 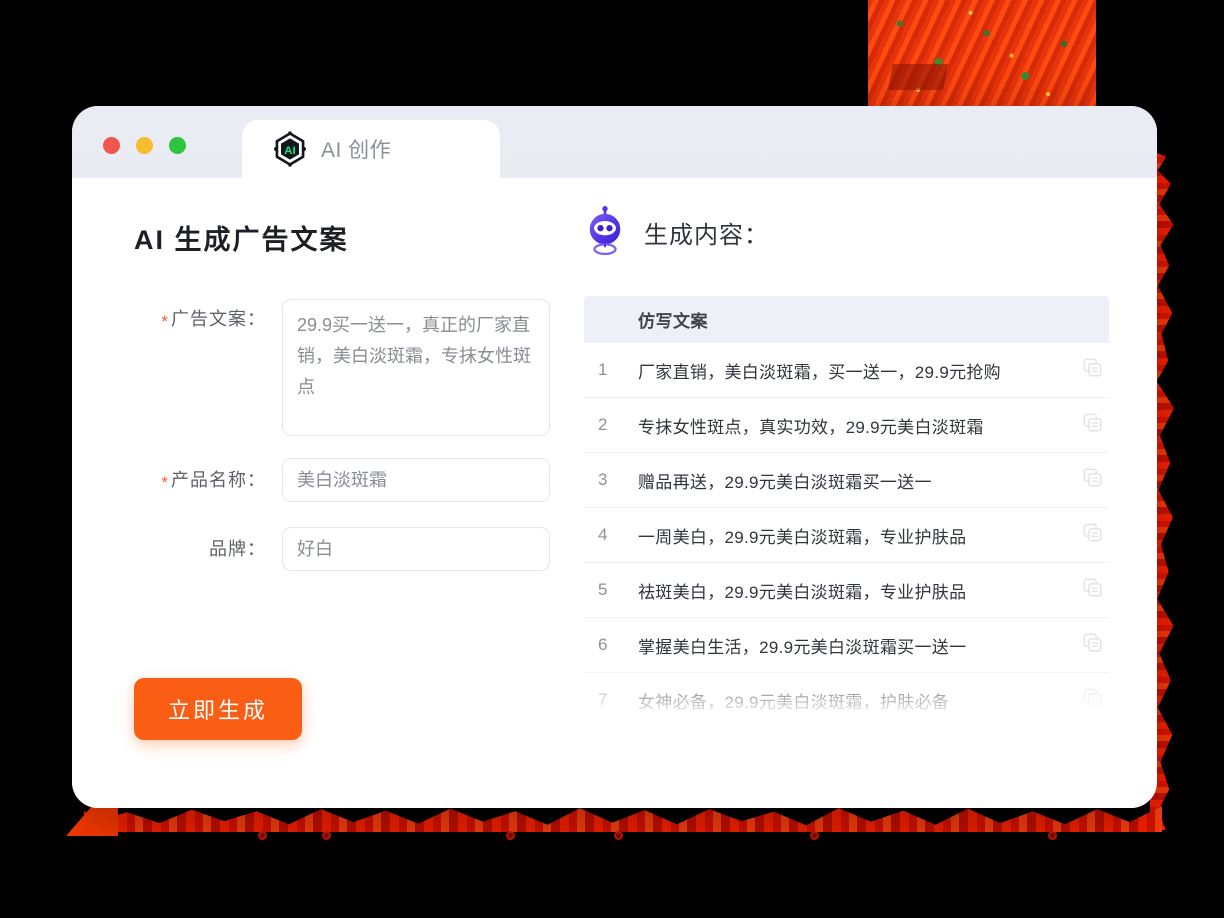 What do you see at coordinates (416, 480) in the screenshot?
I see `product-name-field` at bounding box center [416, 480].